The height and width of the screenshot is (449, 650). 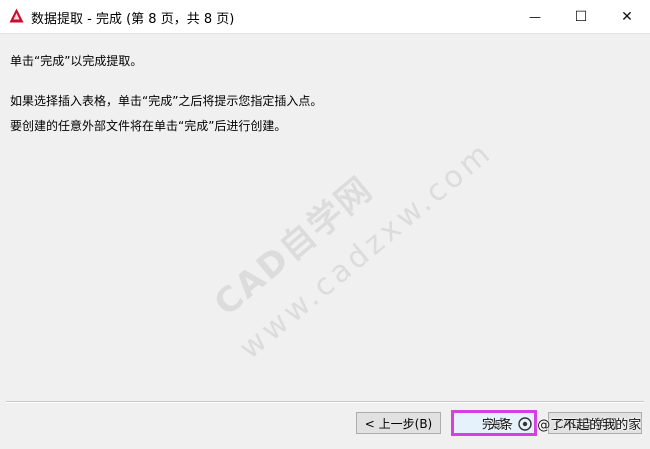 I want to click on attribution-overlay: 头条 @了不起的我的家, so click(x=564, y=423).